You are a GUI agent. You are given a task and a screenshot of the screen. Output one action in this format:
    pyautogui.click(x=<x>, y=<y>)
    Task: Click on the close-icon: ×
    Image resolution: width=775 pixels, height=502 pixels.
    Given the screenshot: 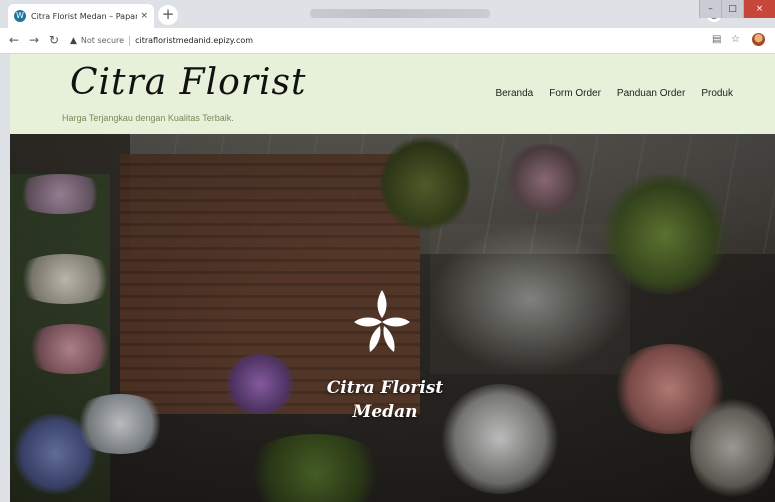 What is the action you would take?
    pyautogui.click(x=144, y=16)
    